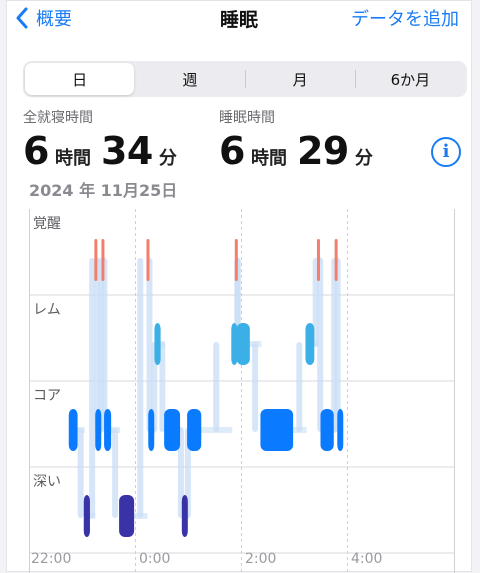 Image resolution: width=480 pixels, height=573 pixels. What do you see at coordinates (232, 151) in the screenshot?
I see `asleep-hours: 6` at bounding box center [232, 151].